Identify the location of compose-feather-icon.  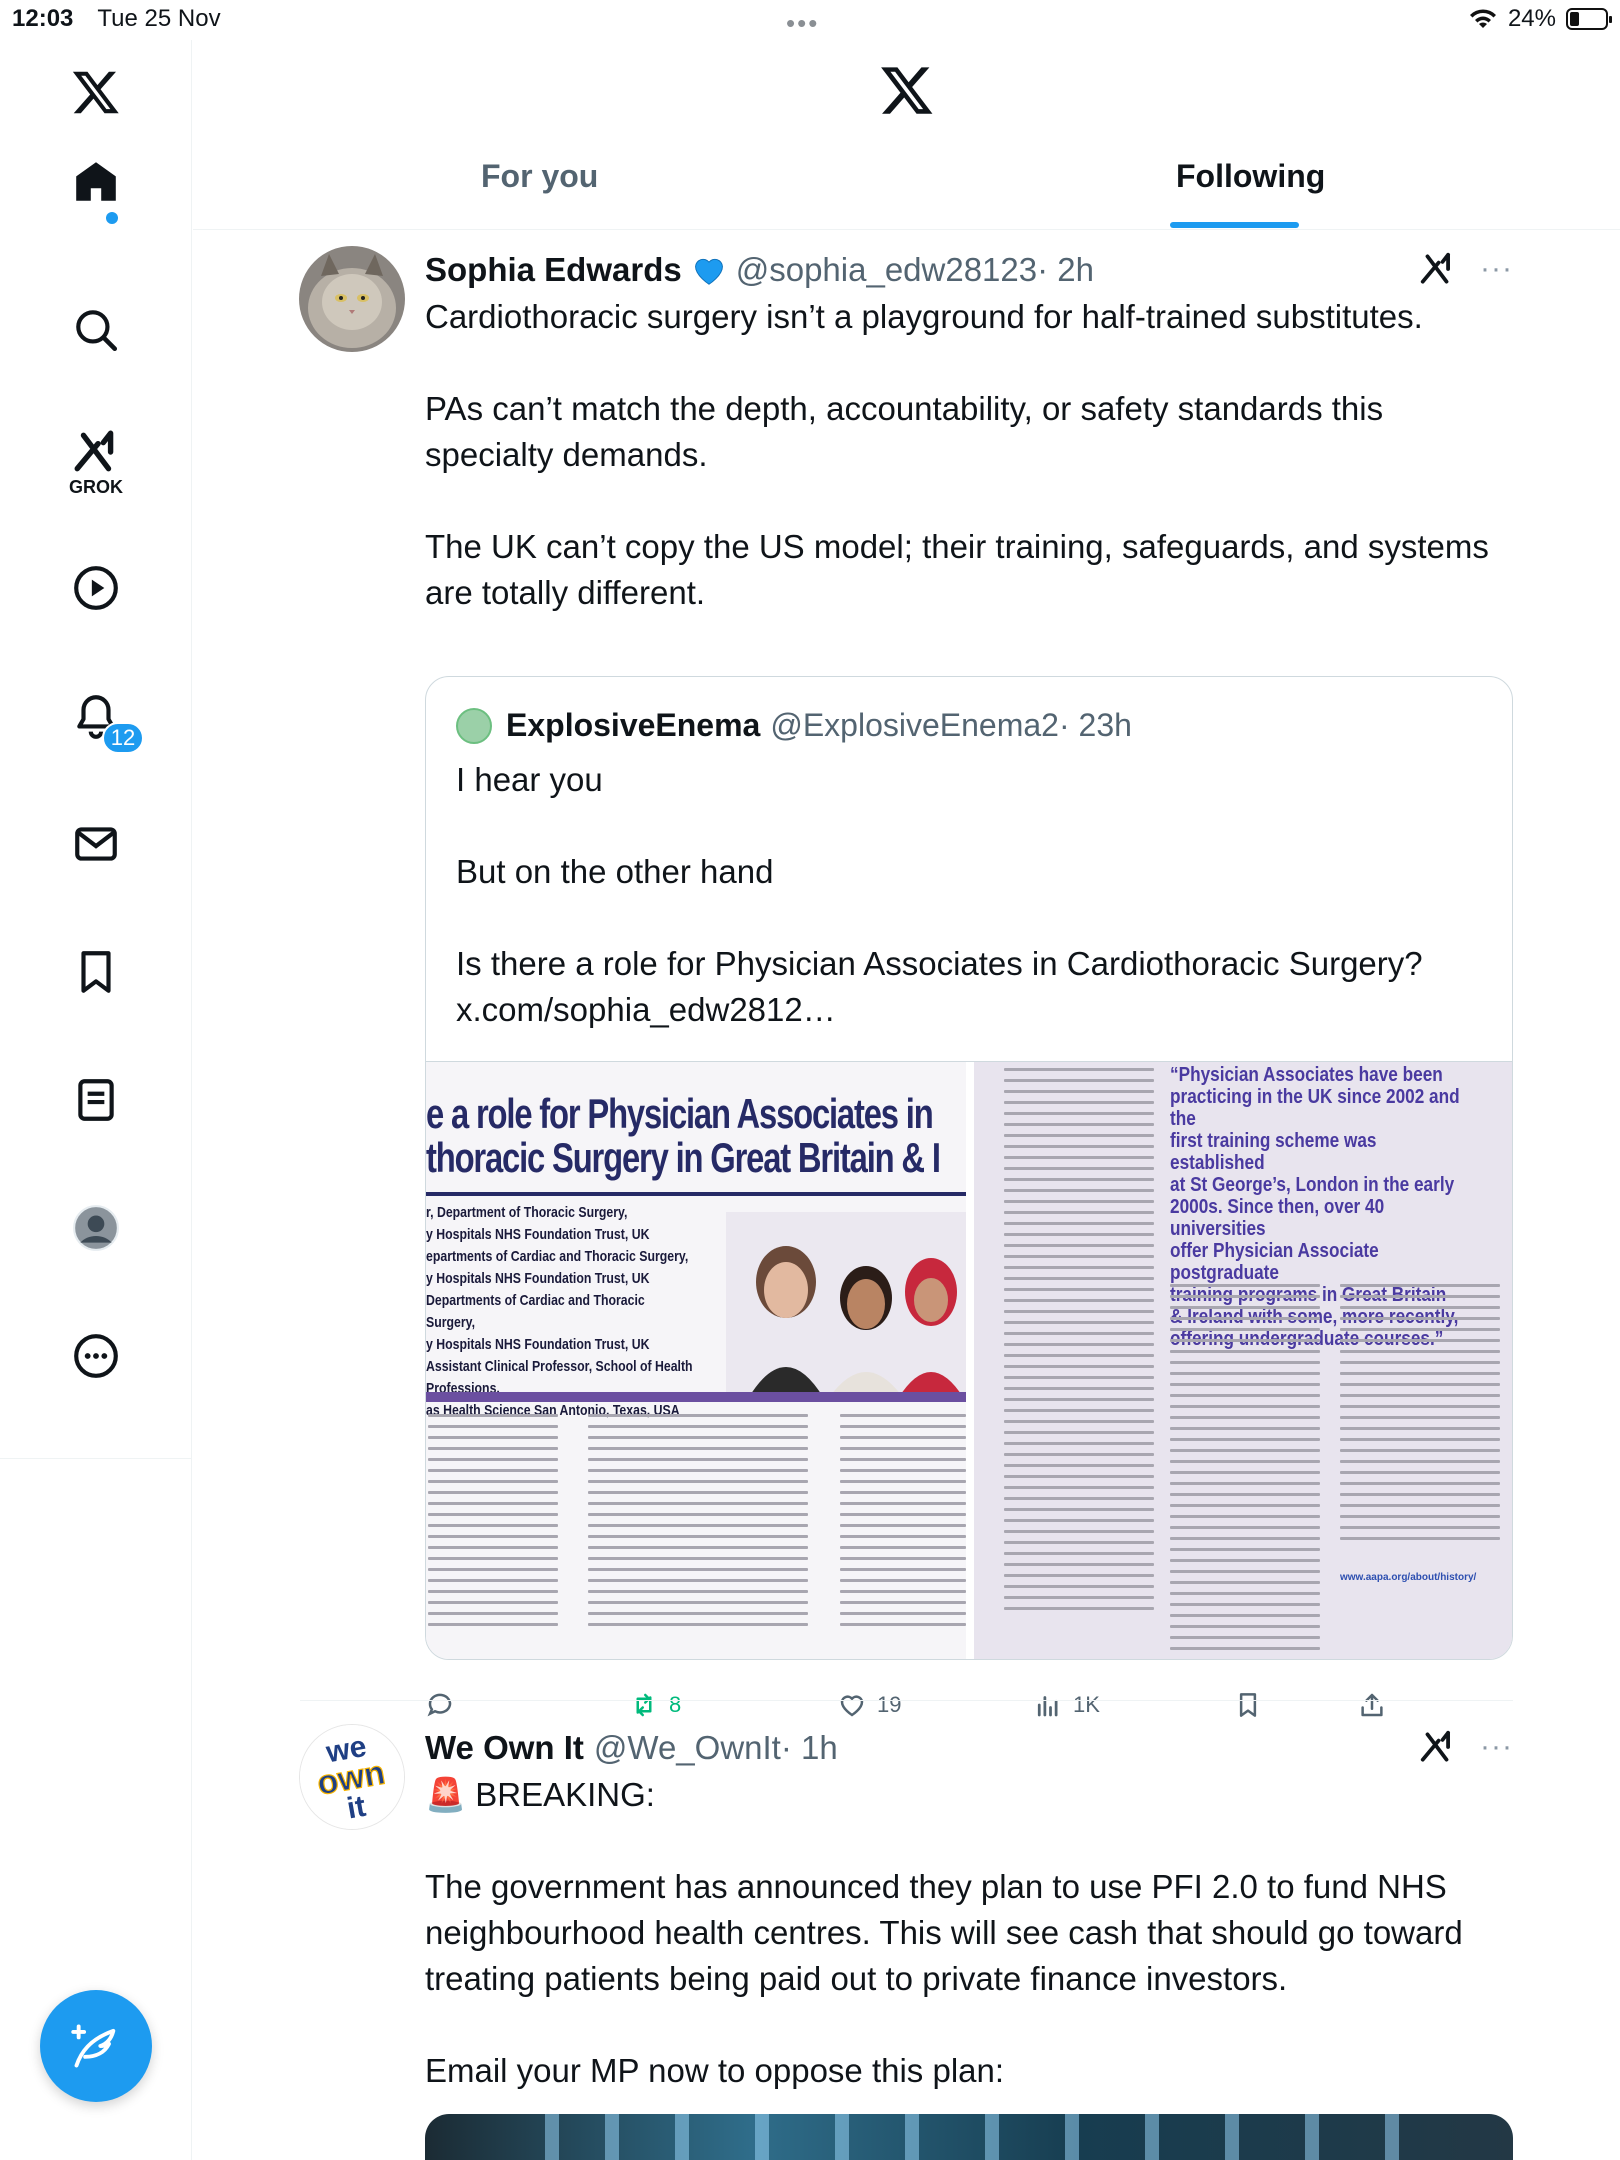
(93, 2046).